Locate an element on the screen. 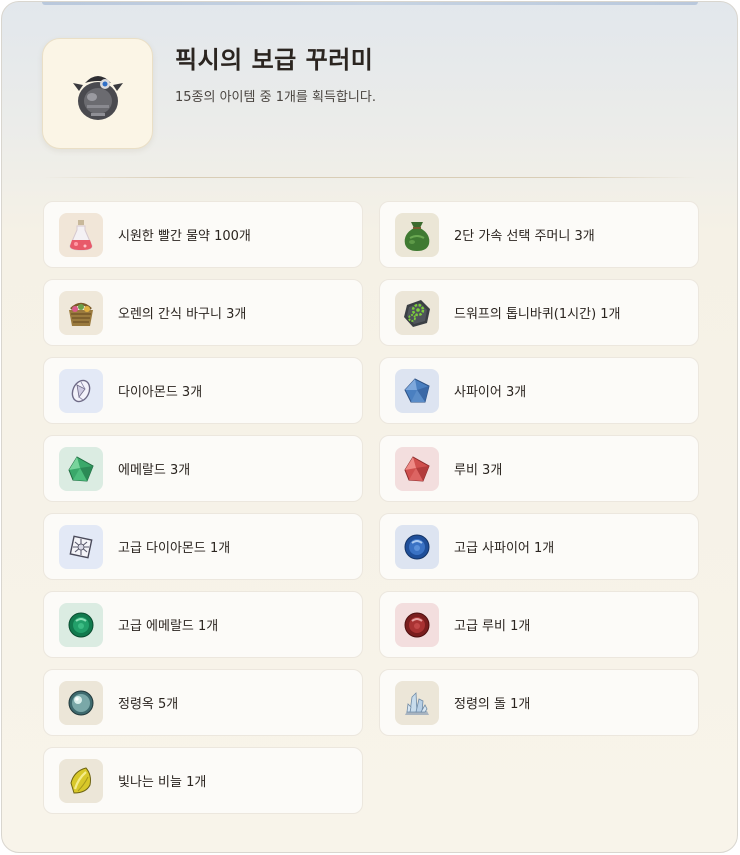 This screenshot has height=855, width=740. spirit-stone-crystal-icon is located at coordinates (417, 703).